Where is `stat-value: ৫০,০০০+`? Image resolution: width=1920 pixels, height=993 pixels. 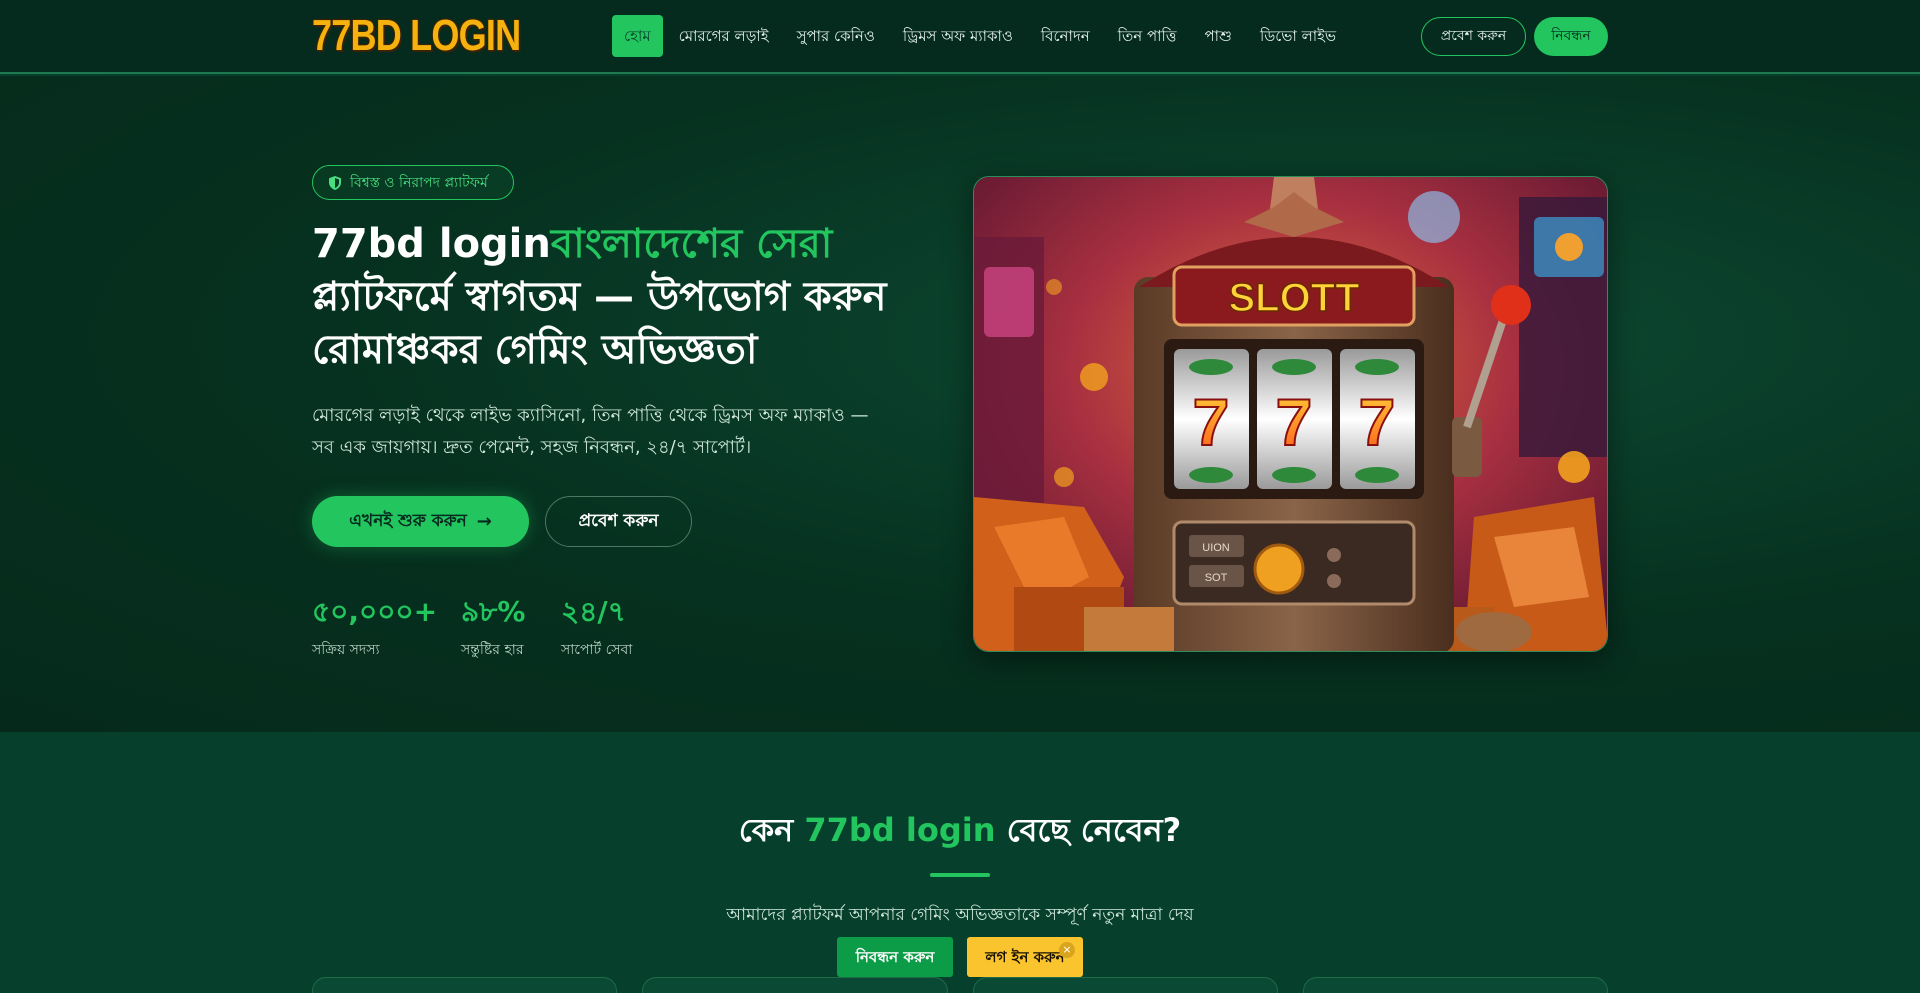 stat-value: ৫০,০০০+ is located at coordinates (375, 611).